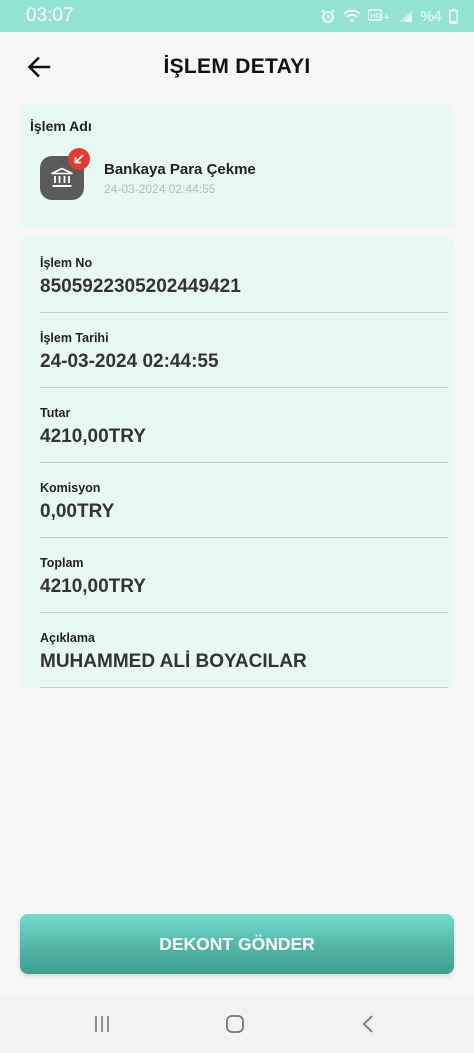  I want to click on field-label: Açıklama, so click(67, 638).